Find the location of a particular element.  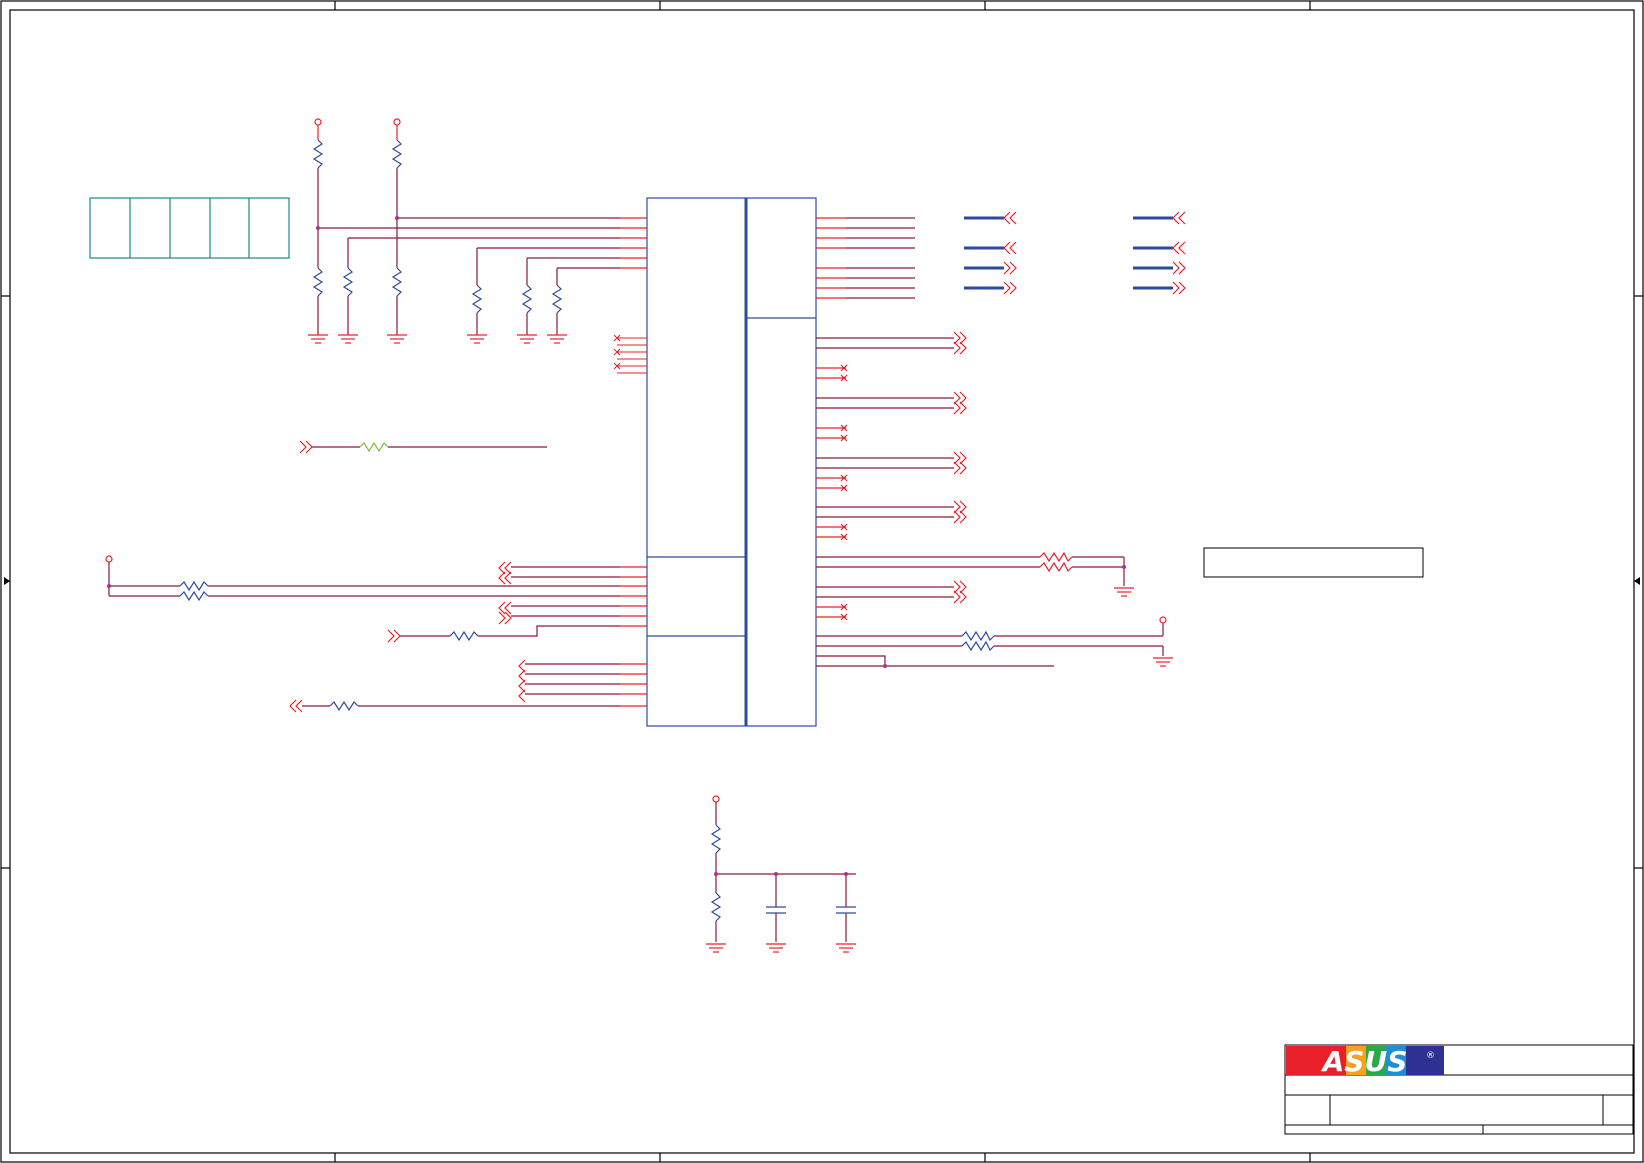

ferrite-input is located at coordinates (423, 447).